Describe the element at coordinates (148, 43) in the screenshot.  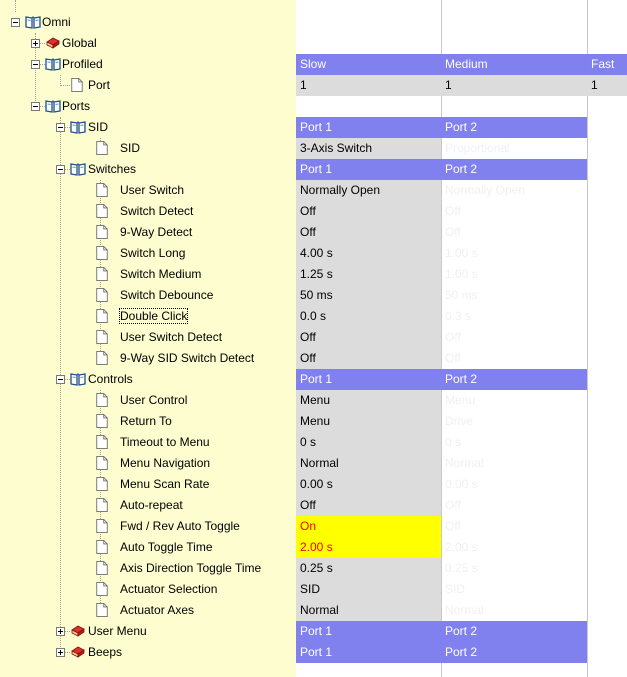
I see `tree-node-global: Global` at that location.